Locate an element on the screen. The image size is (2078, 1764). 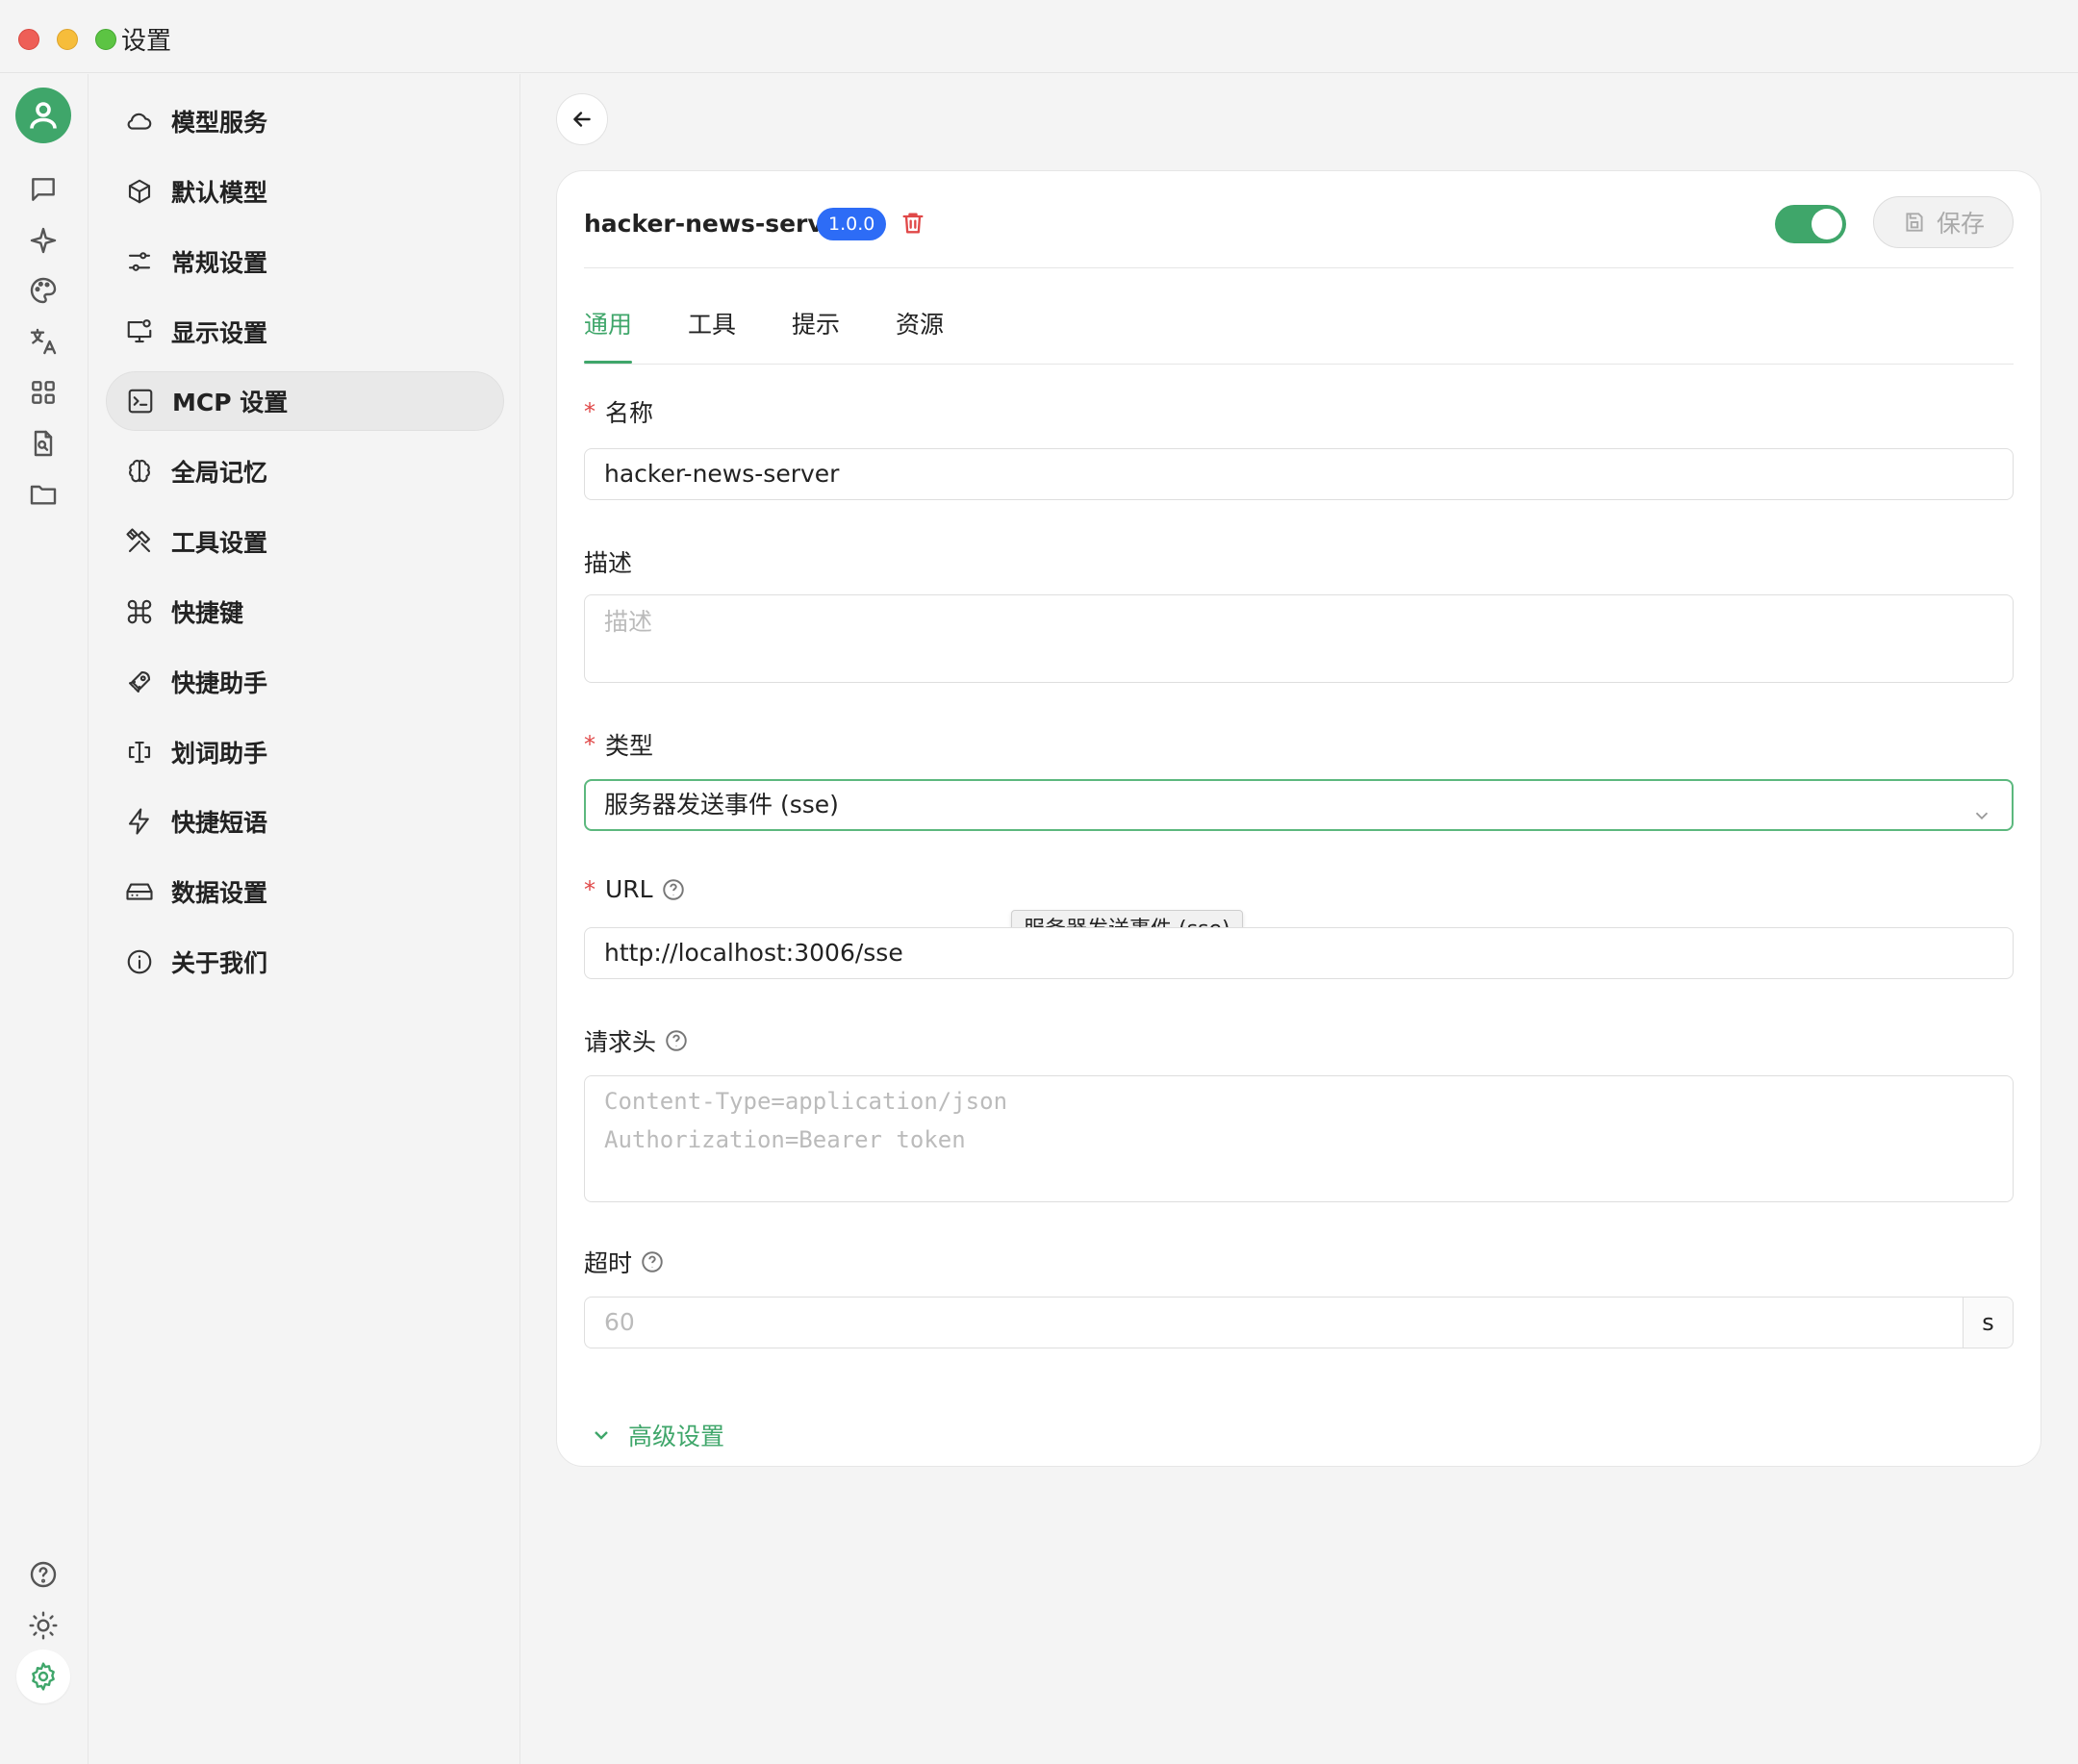
server-name-title: hacker-news-server is located at coordinates (717, 224).